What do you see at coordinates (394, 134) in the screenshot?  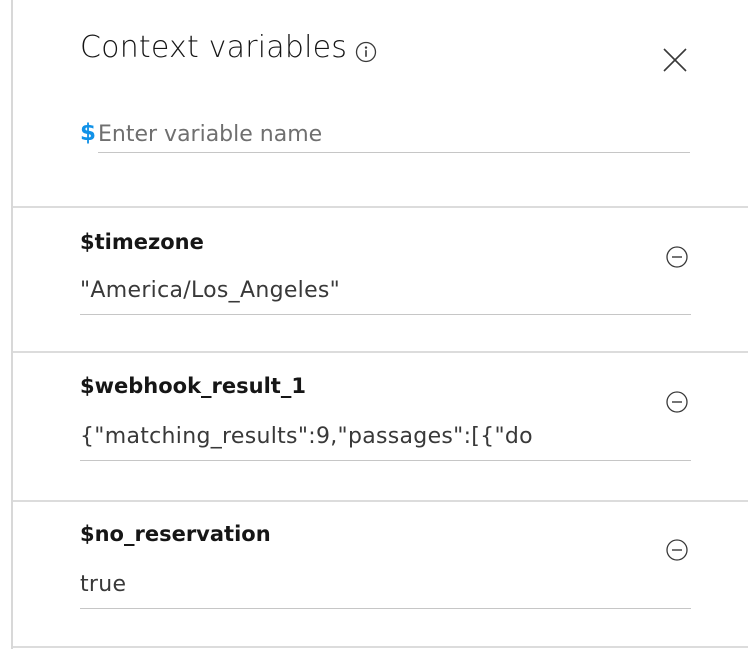 I see `variable-name-input` at bounding box center [394, 134].